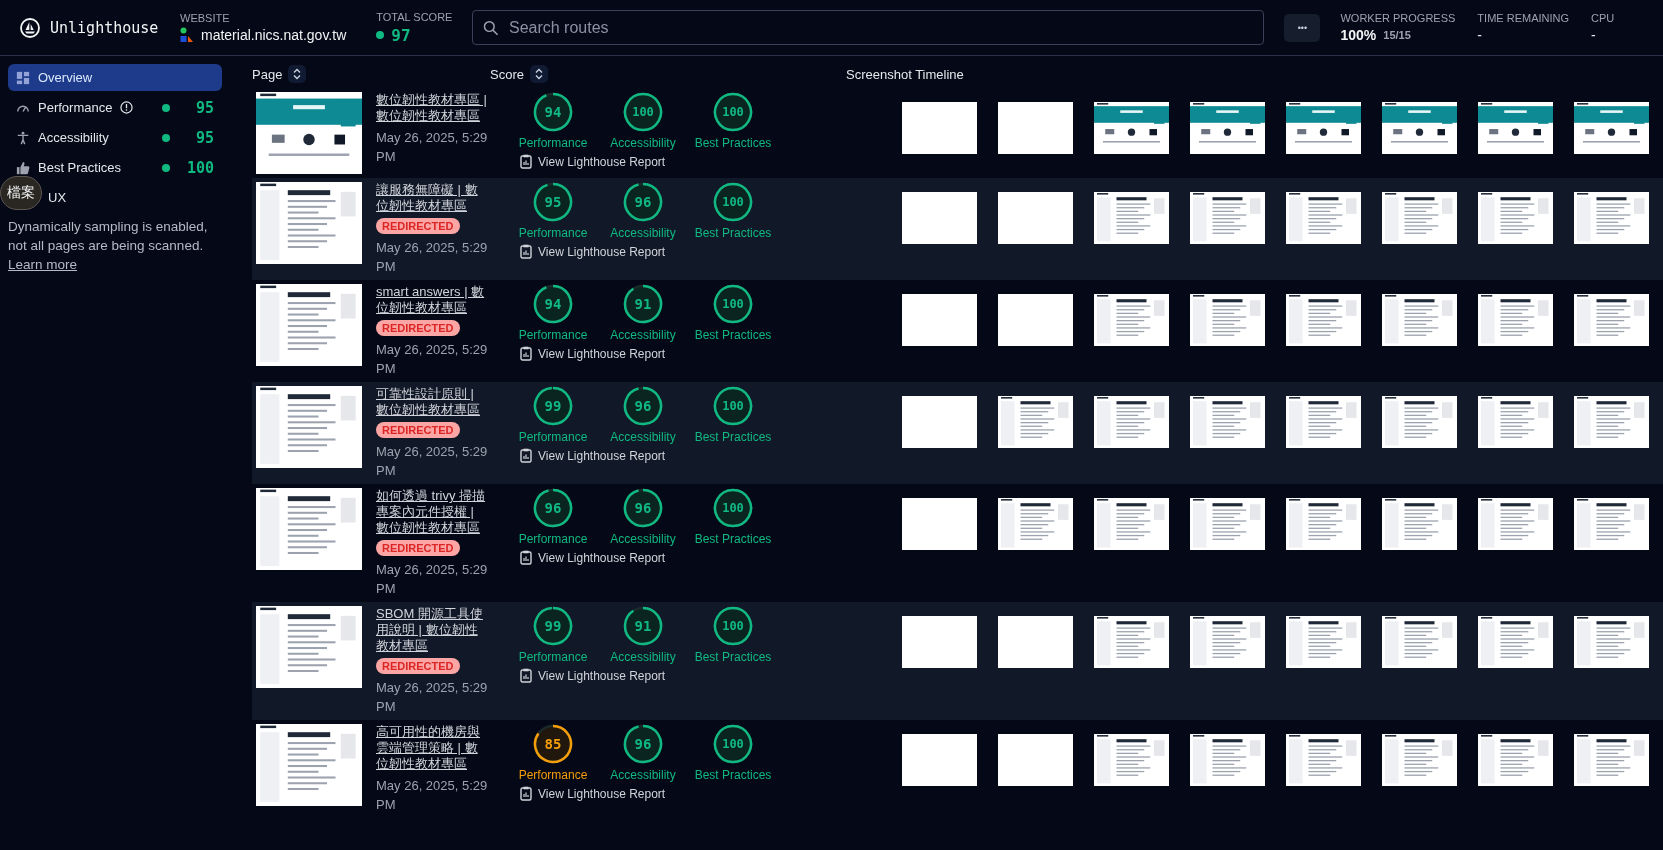  I want to click on stat-label: WORKER PROGRESS, so click(1398, 18).